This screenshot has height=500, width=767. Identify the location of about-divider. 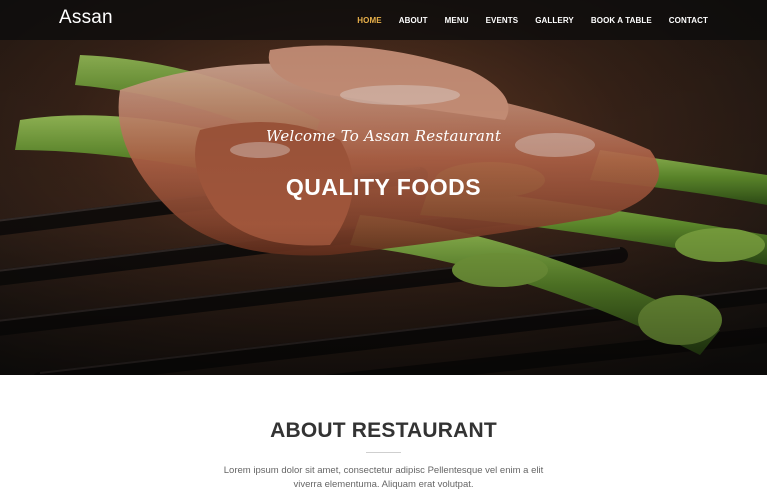
(383, 452).